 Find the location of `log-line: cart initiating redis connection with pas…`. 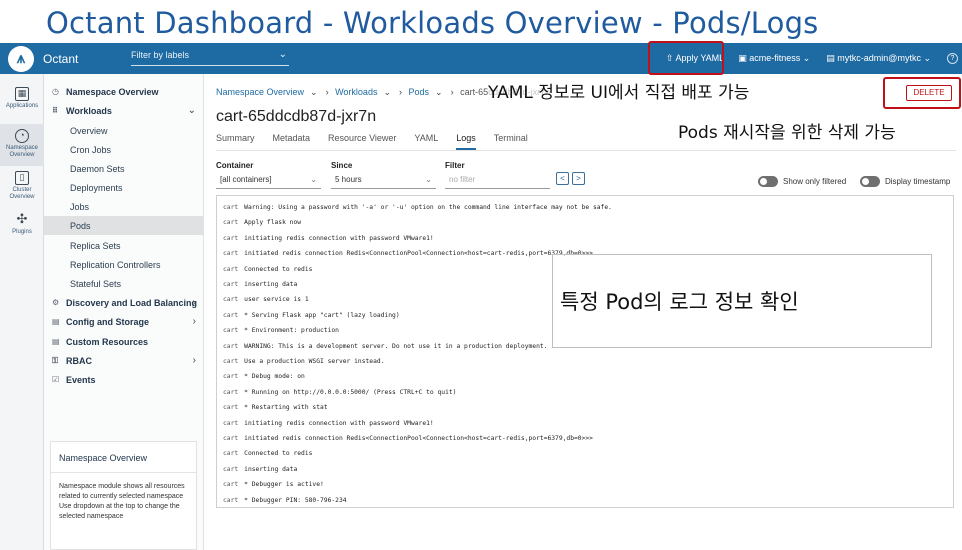

log-line: cart initiating redis connection with pas… is located at coordinates (328, 423).